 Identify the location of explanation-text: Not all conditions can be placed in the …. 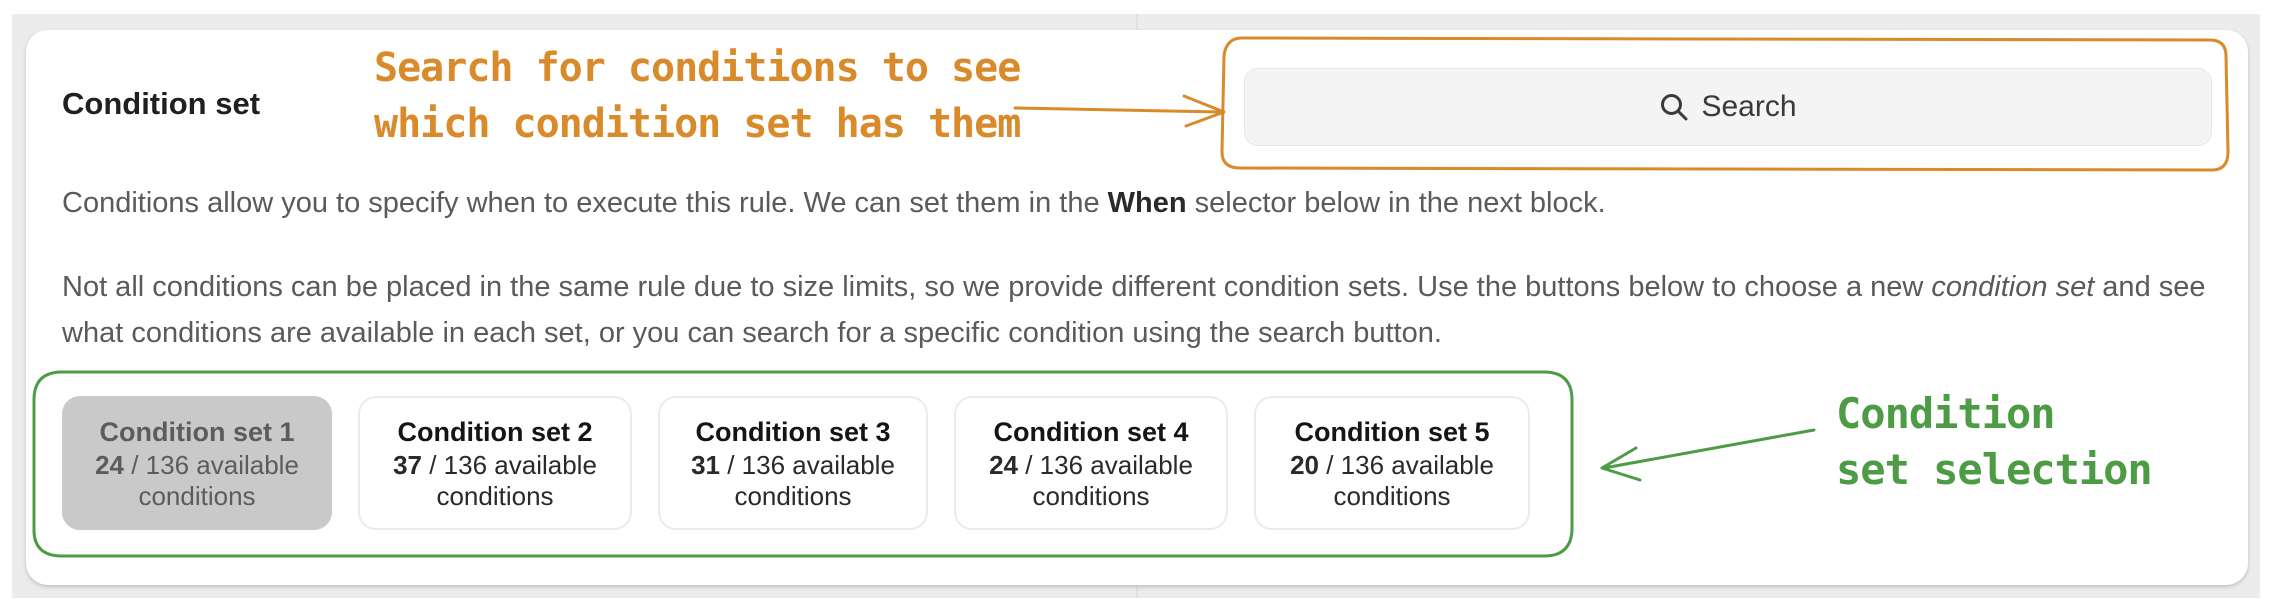
(1134, 310).